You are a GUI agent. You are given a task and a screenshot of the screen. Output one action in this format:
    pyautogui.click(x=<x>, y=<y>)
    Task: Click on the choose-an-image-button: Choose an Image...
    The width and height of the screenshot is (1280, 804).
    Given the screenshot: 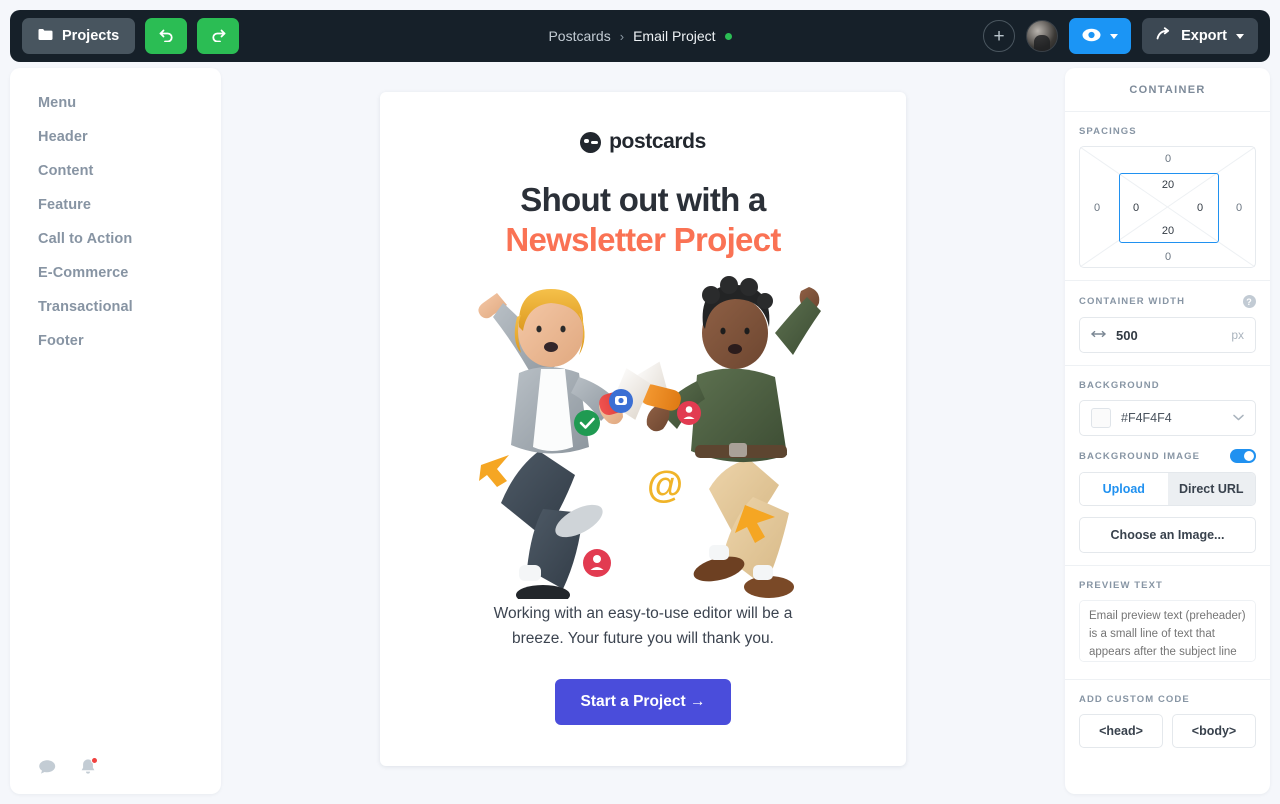 What is the action you would take?
    pyautogui.click(x=1167, y=535)
    